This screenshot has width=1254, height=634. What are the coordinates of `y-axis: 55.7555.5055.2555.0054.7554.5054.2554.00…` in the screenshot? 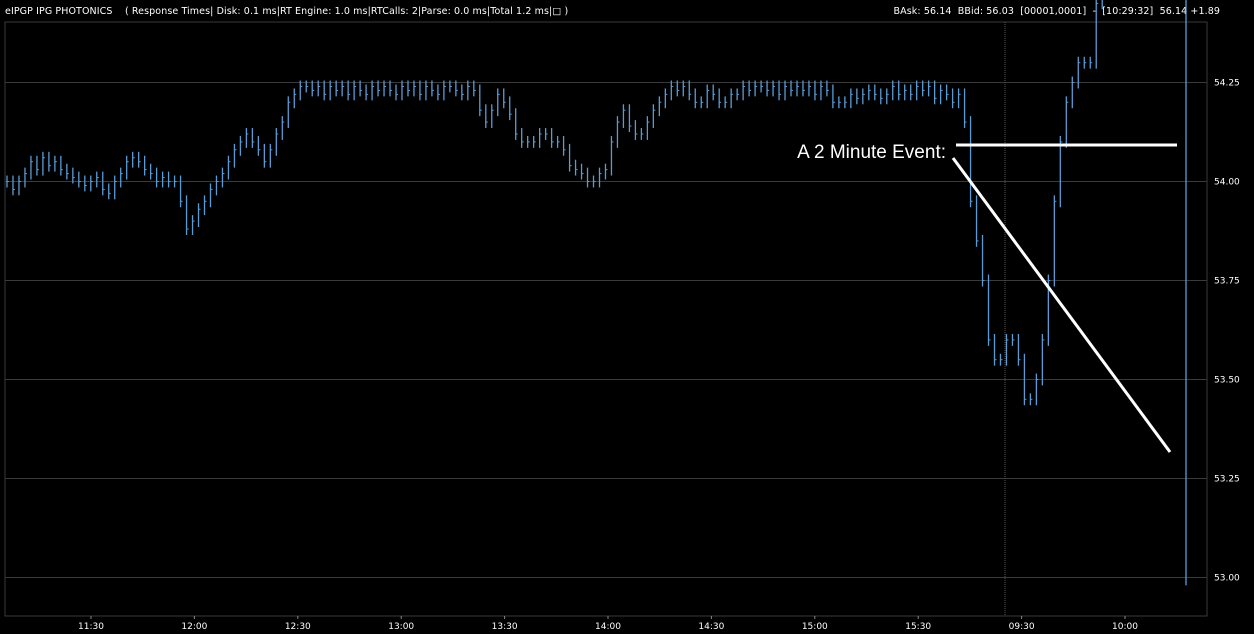 It's located at (1227, 331).